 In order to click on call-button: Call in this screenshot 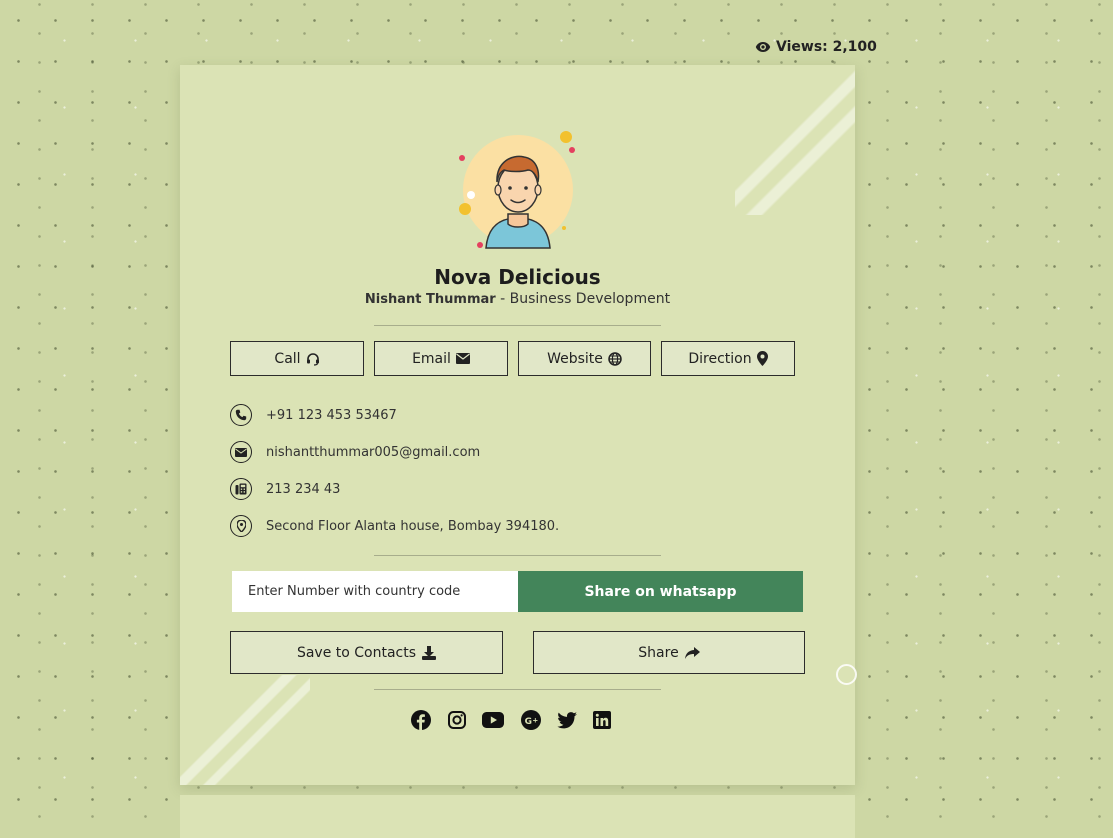, I will do `click(297, 358)`.